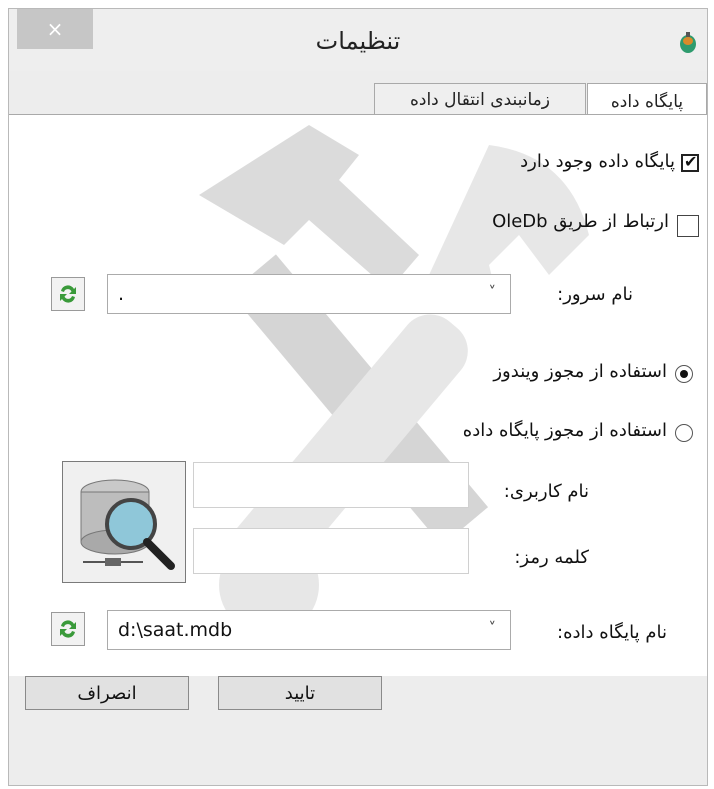 This screenshot has height=789, width=714. Describe the element at coordinates (121, 294) in the screenshot. I see `server-value: .` at that location.